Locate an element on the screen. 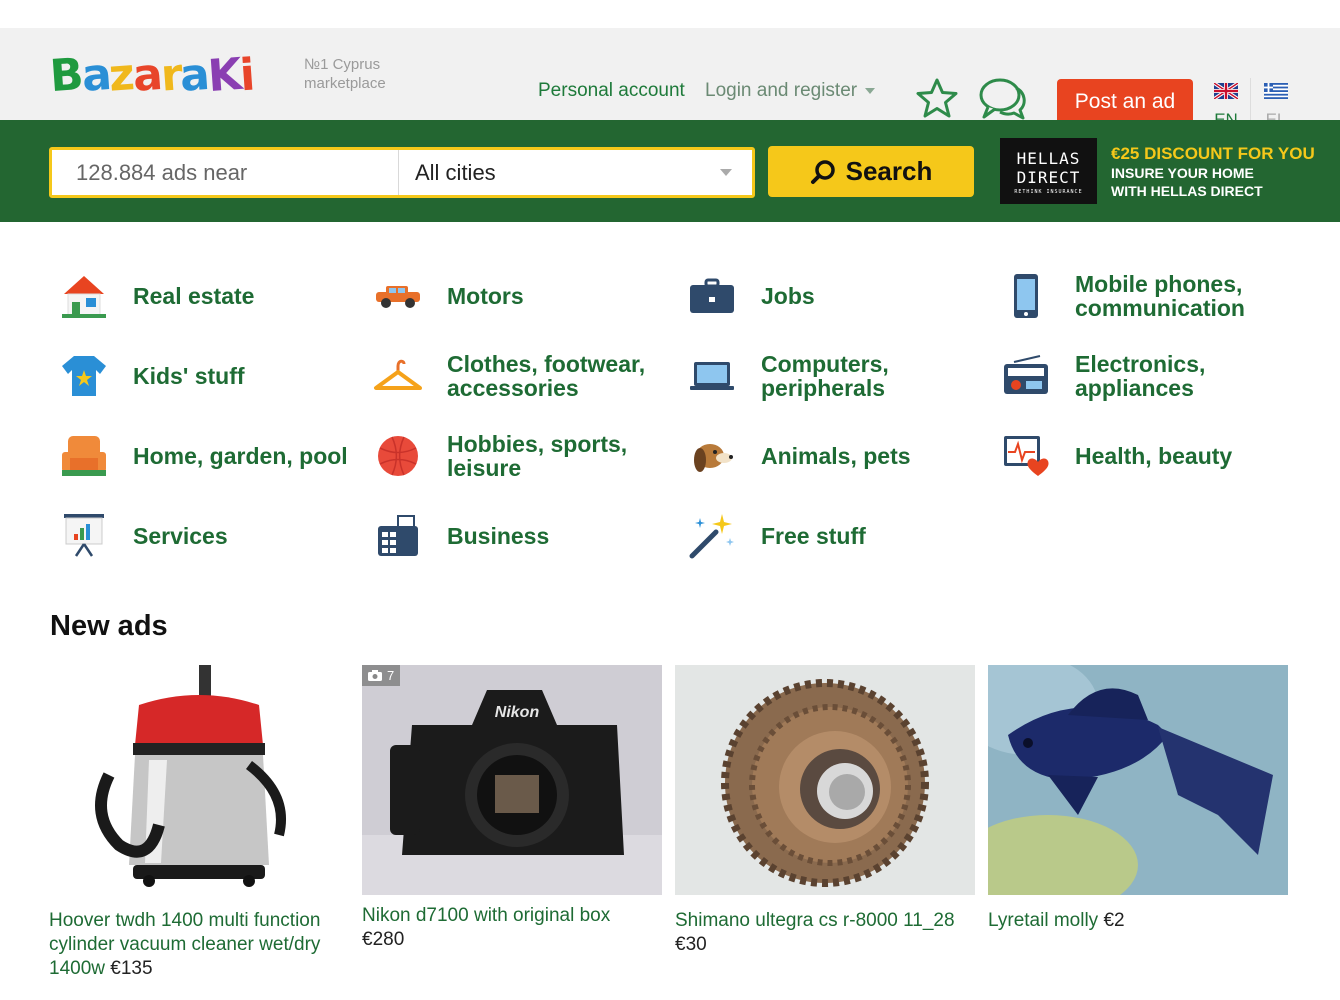  tagline-line-1: №1 Cyprus is located at coordinates (342, 64).